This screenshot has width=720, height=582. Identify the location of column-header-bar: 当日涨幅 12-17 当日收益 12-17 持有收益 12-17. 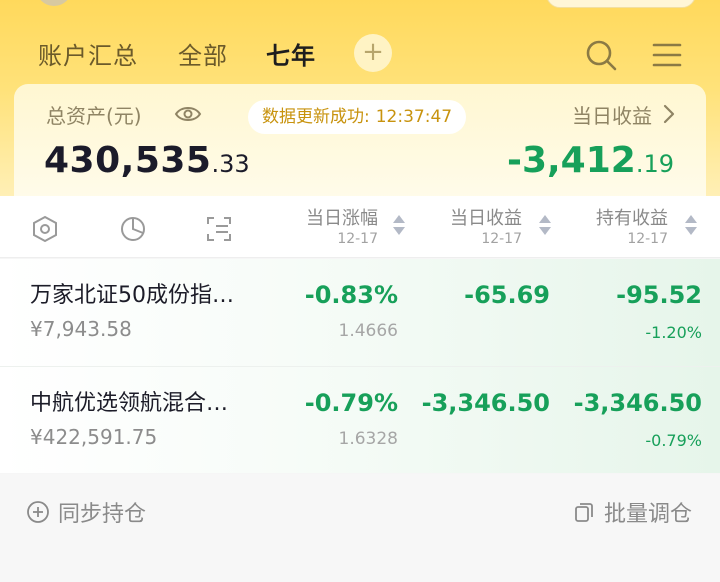
(360, 227).